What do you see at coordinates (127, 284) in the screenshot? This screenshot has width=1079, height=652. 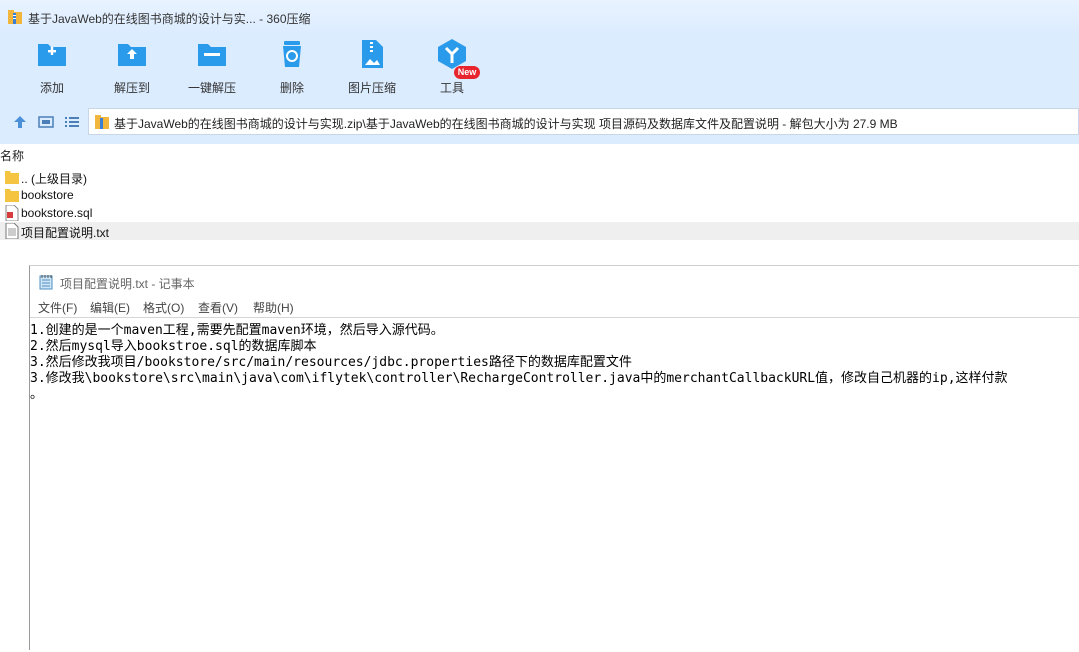 I see `notepad-title: 项目配置说明.txt - 记事本` at bounding box center [127, 284].